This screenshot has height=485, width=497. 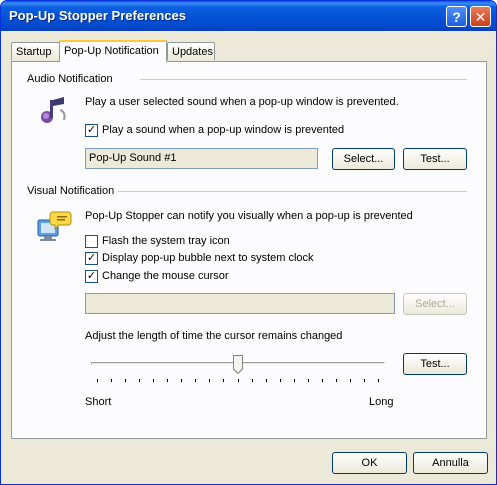 What do you see at coordinates (201, 158) in the screenshot?
I see `sound-name-field: Pop-Up Sound #1` at bounding box center [201, 158].